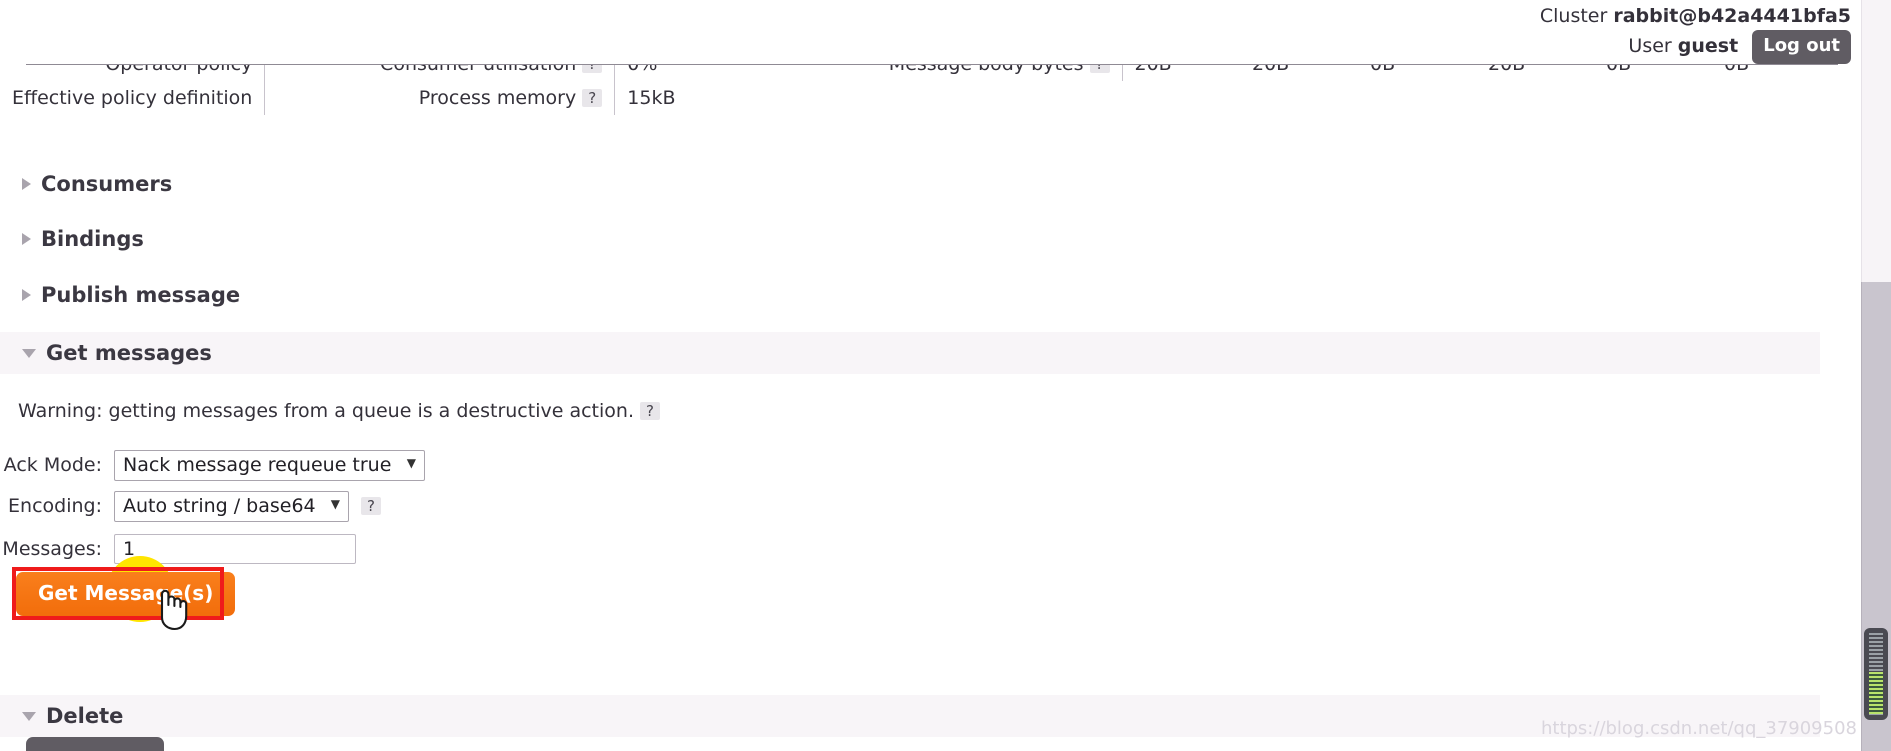 This screenshot has height=751, width=1891. Describe the element at coordinates (85, 716) in the screenshot. I see `section-title-delete: Delete` at that location.